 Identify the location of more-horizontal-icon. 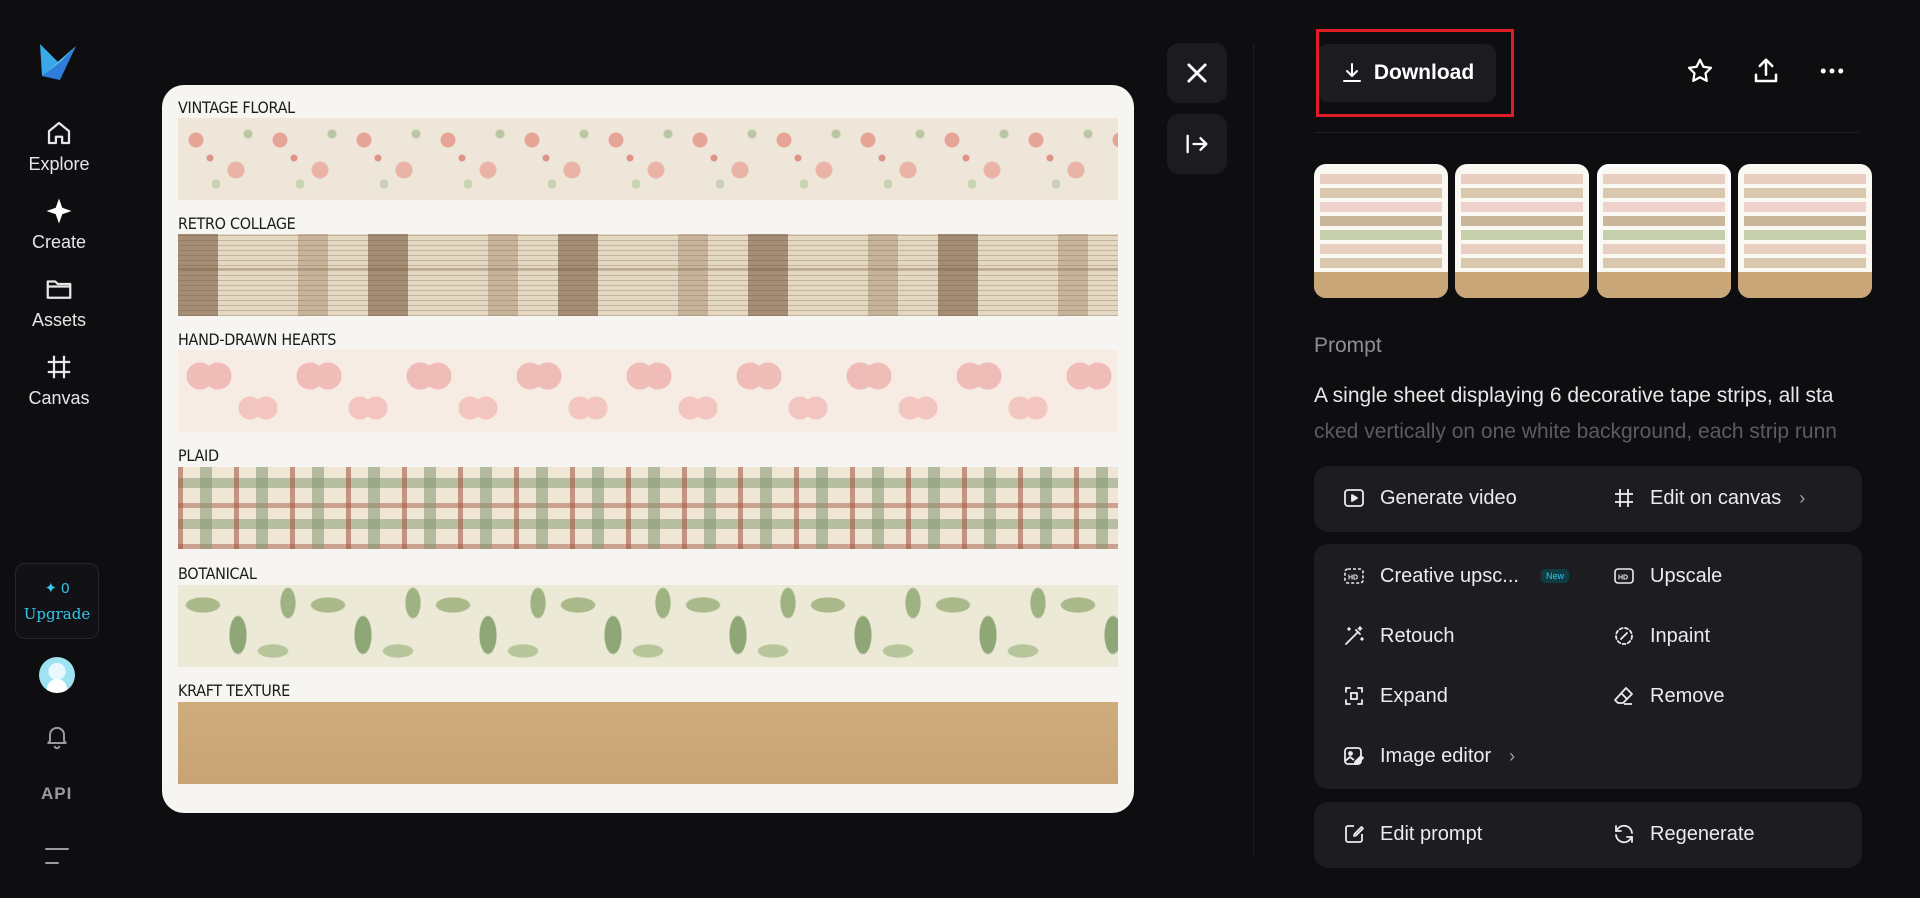
(1832, 71).